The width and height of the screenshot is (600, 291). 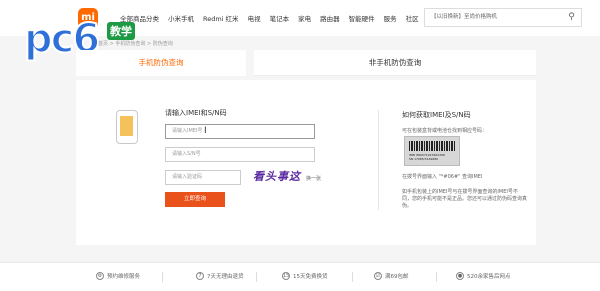 What do you see at coordinates (304, 18) in the screenshot?
I see `nav-item-appliance: 家电` at bounding box center [304, 18].